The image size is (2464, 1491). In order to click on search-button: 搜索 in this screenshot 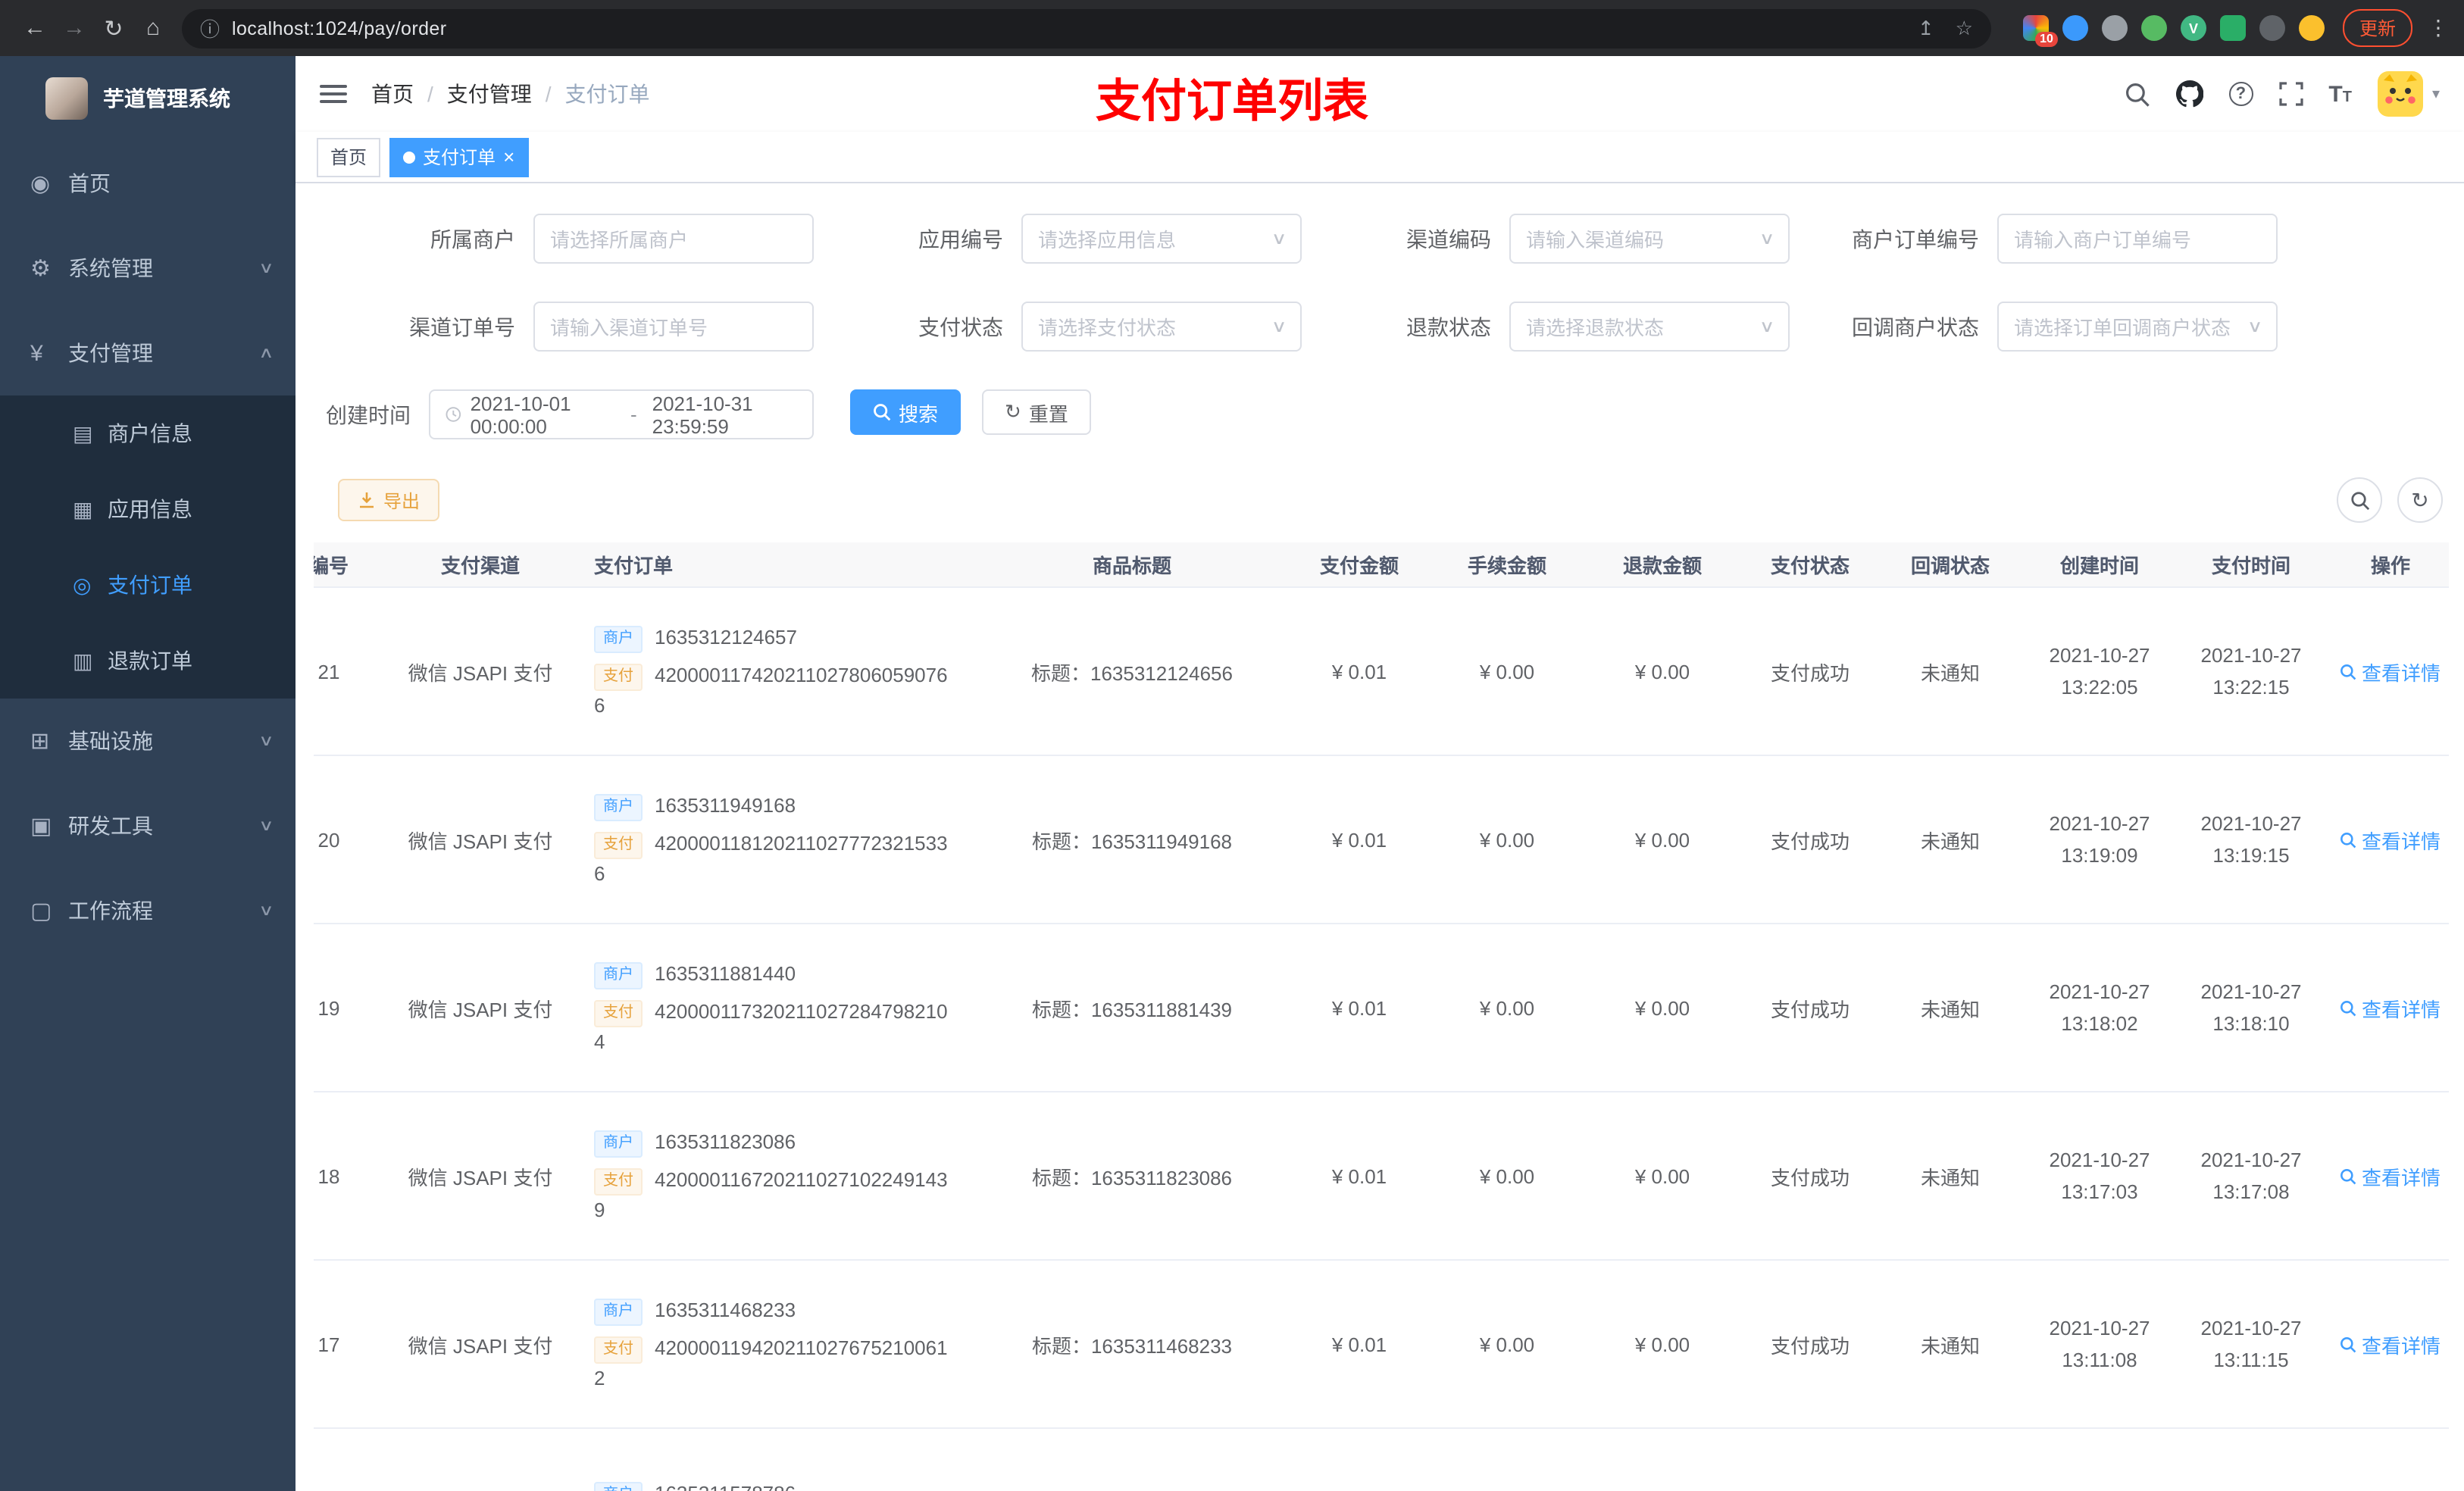, I will do `click(906, 412)`.